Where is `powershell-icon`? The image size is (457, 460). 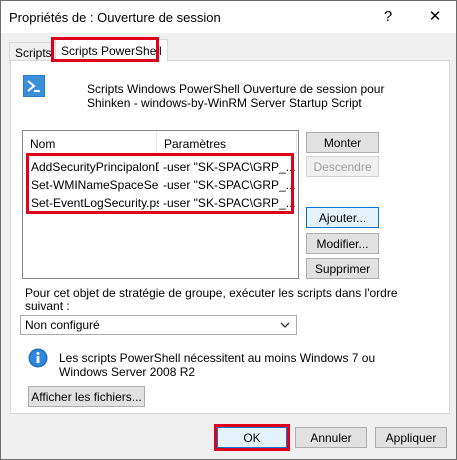
powershell-icon is located at coordinates (34, 86).